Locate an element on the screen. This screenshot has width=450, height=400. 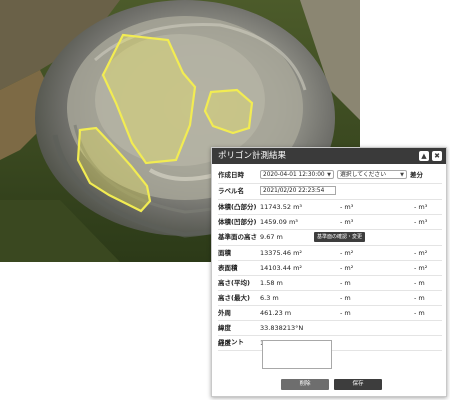
vol-concave-compare: - m³ is located at coordinates (347, 222).